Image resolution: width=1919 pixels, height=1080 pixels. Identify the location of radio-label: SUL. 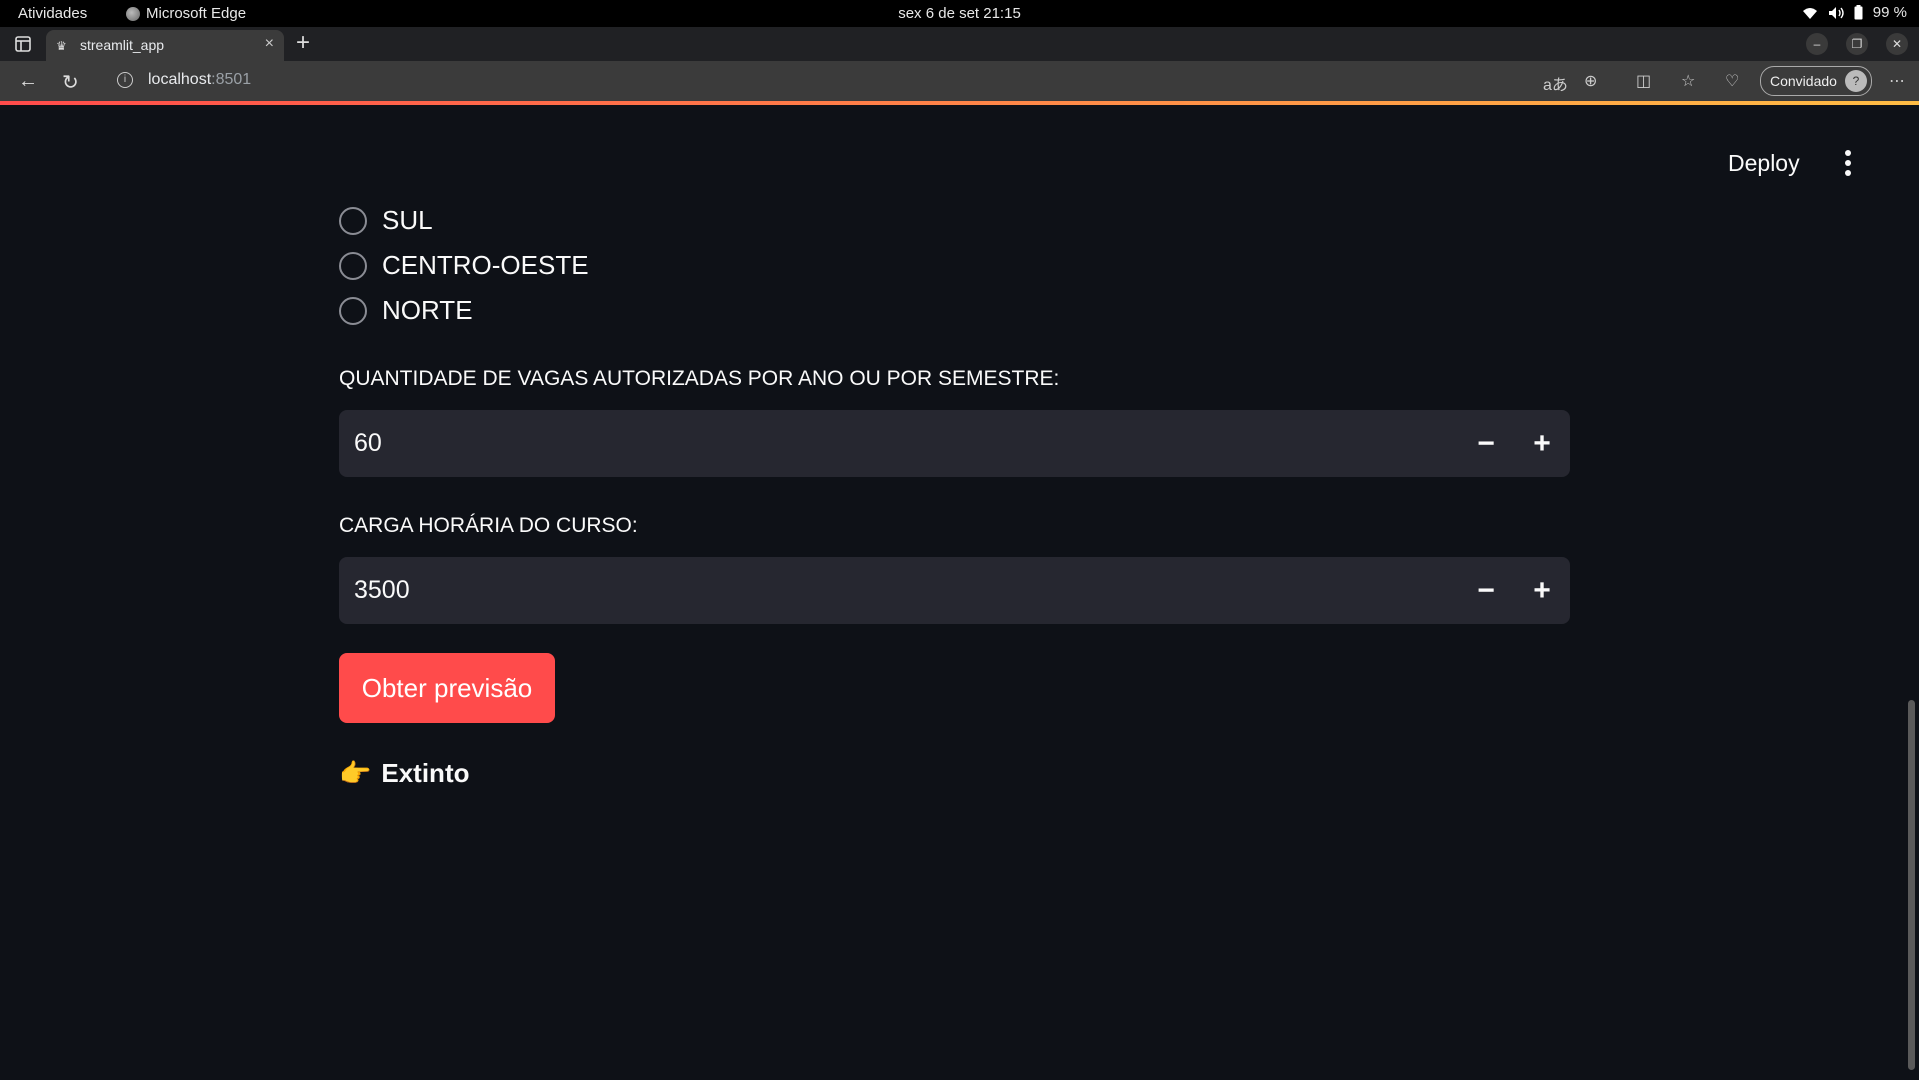
(407, 220).